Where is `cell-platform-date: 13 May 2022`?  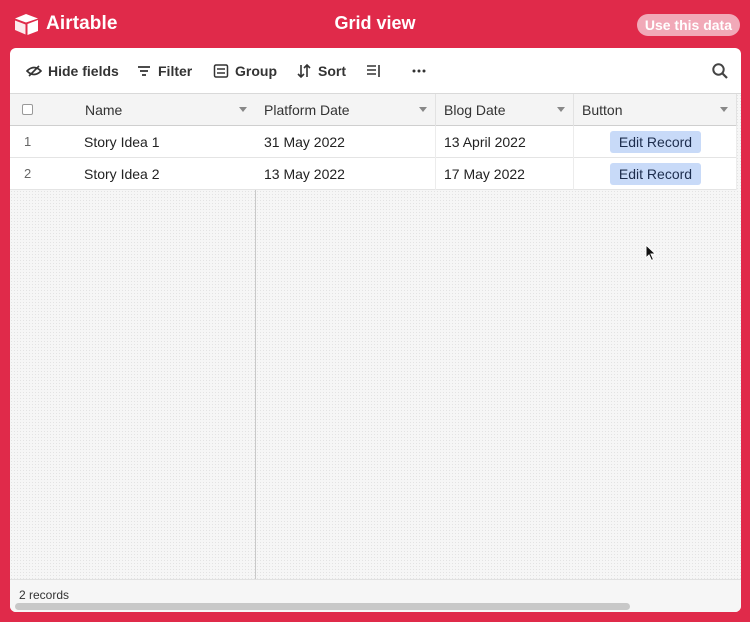
cell-platform-date: 13 May 2022 is located at coordinates (346, 174).